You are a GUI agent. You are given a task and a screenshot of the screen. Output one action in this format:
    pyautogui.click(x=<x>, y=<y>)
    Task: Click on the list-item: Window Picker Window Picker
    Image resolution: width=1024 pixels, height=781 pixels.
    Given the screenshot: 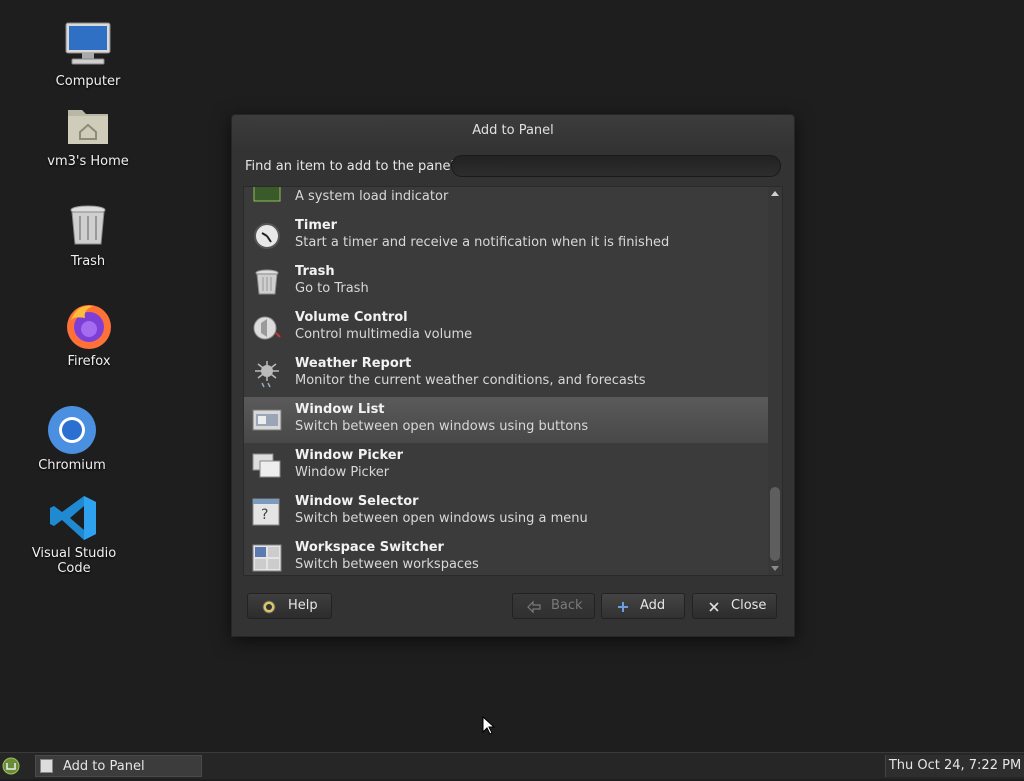 What is the action you would take?
    pyautogui.click(x=506, y=466)
    